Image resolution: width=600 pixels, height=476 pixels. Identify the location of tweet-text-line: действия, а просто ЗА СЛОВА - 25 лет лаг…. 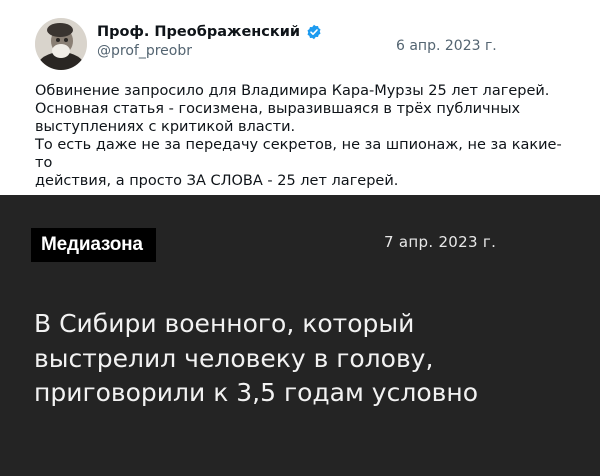
(217, 181).